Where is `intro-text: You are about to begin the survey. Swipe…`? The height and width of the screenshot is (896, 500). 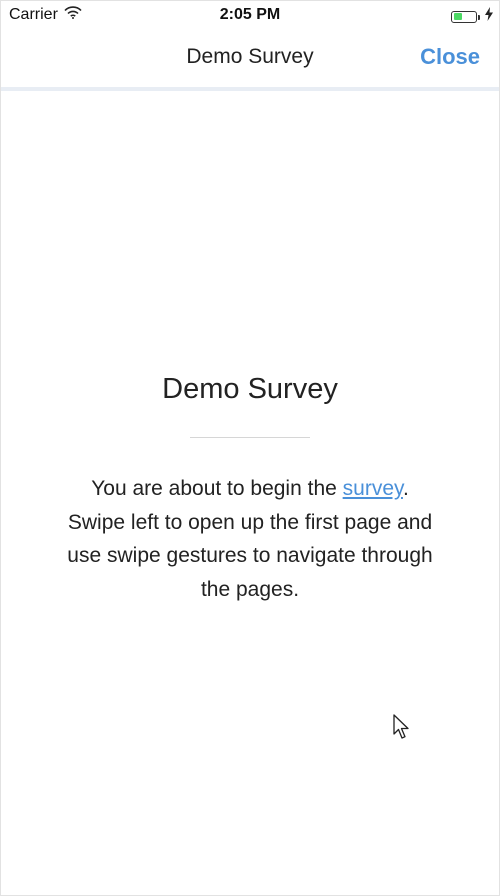
intro-text: You are about to begin the survey. Swipe… is located at coordinates (250, 539).